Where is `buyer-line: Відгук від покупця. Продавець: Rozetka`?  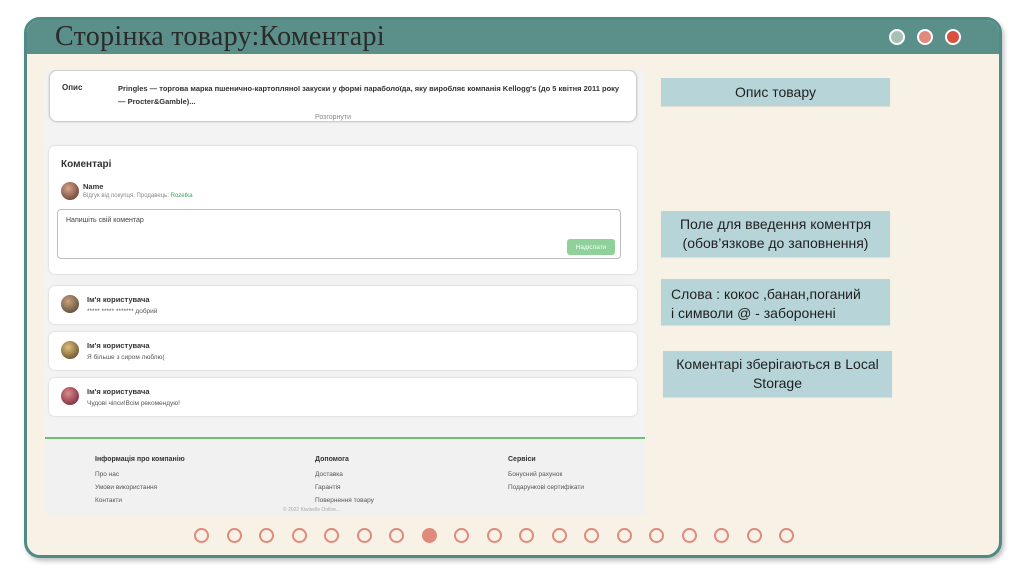 buyer-line: Відгук від покупця. Продавець: Rozetka is located at coordinates (138, 196).